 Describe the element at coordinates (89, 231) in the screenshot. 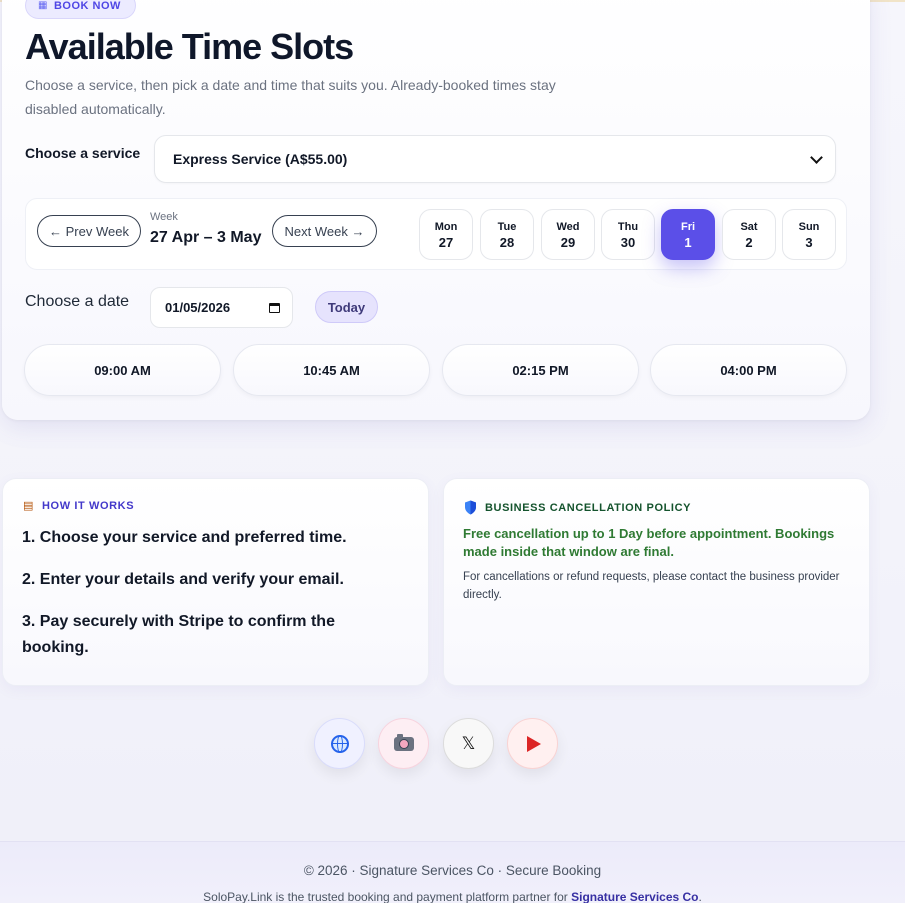

I see `prev-week-button: ← Prev Week` at that location.